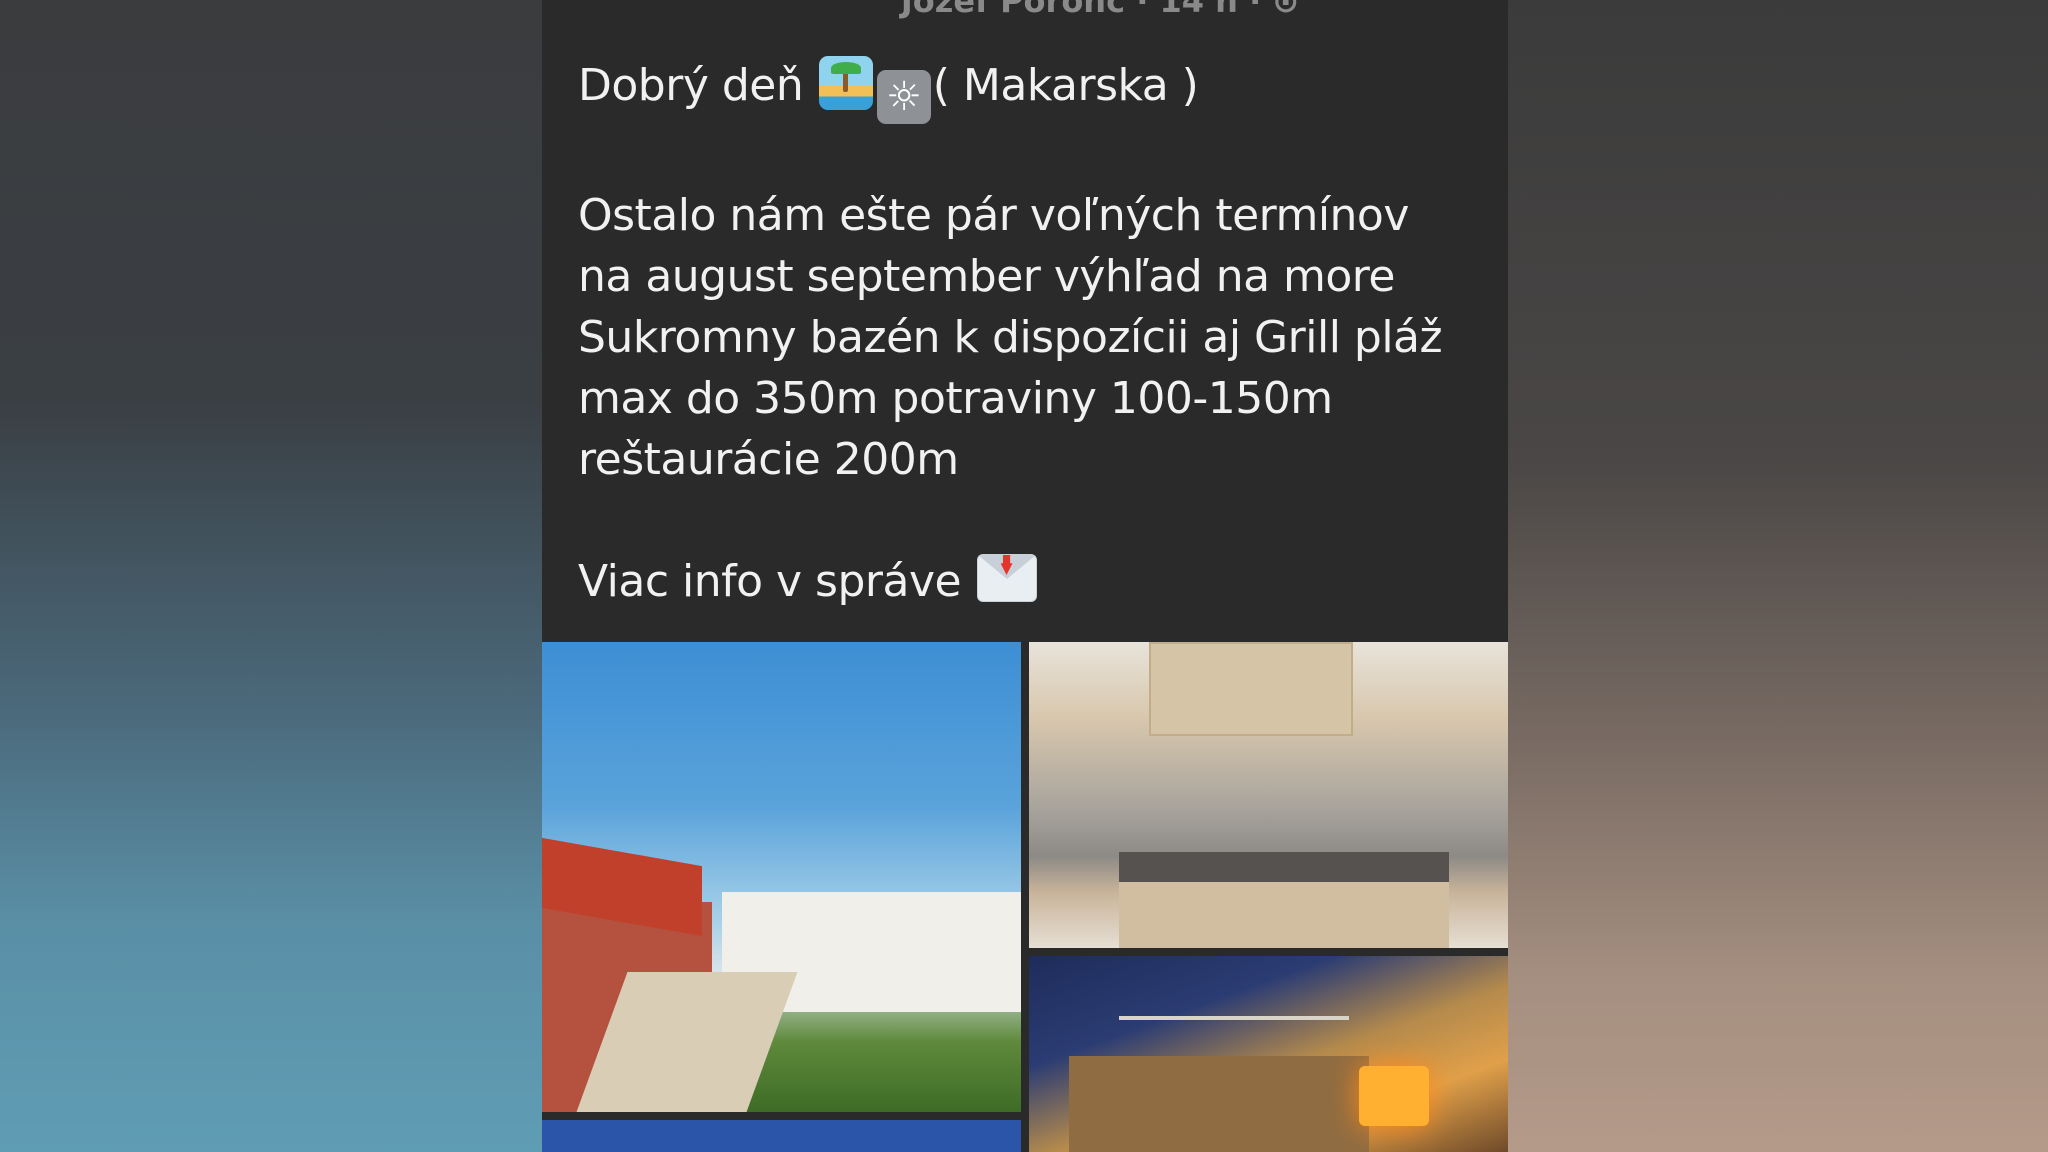 The image size is (2048, 1152). I want to click on body-line: na august september výhľad na more, so click(987, 276).